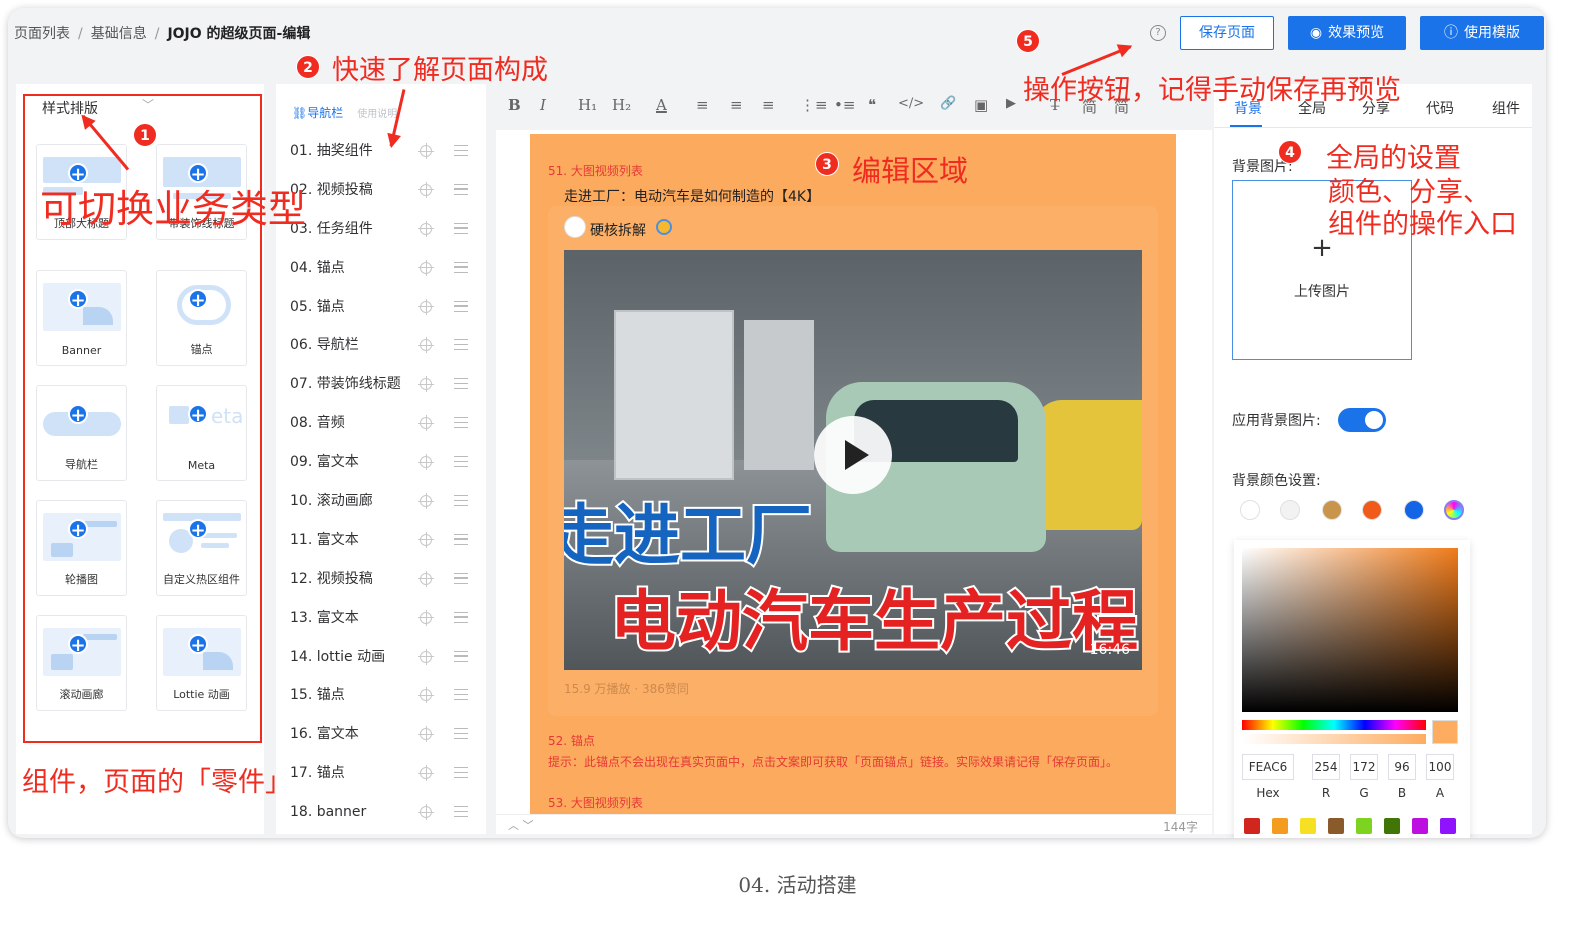  What do you see at coordinates (1227, 33) in the screenshot?
I see `save-page-button: 保存页面` at bounding box center [1227, 33].